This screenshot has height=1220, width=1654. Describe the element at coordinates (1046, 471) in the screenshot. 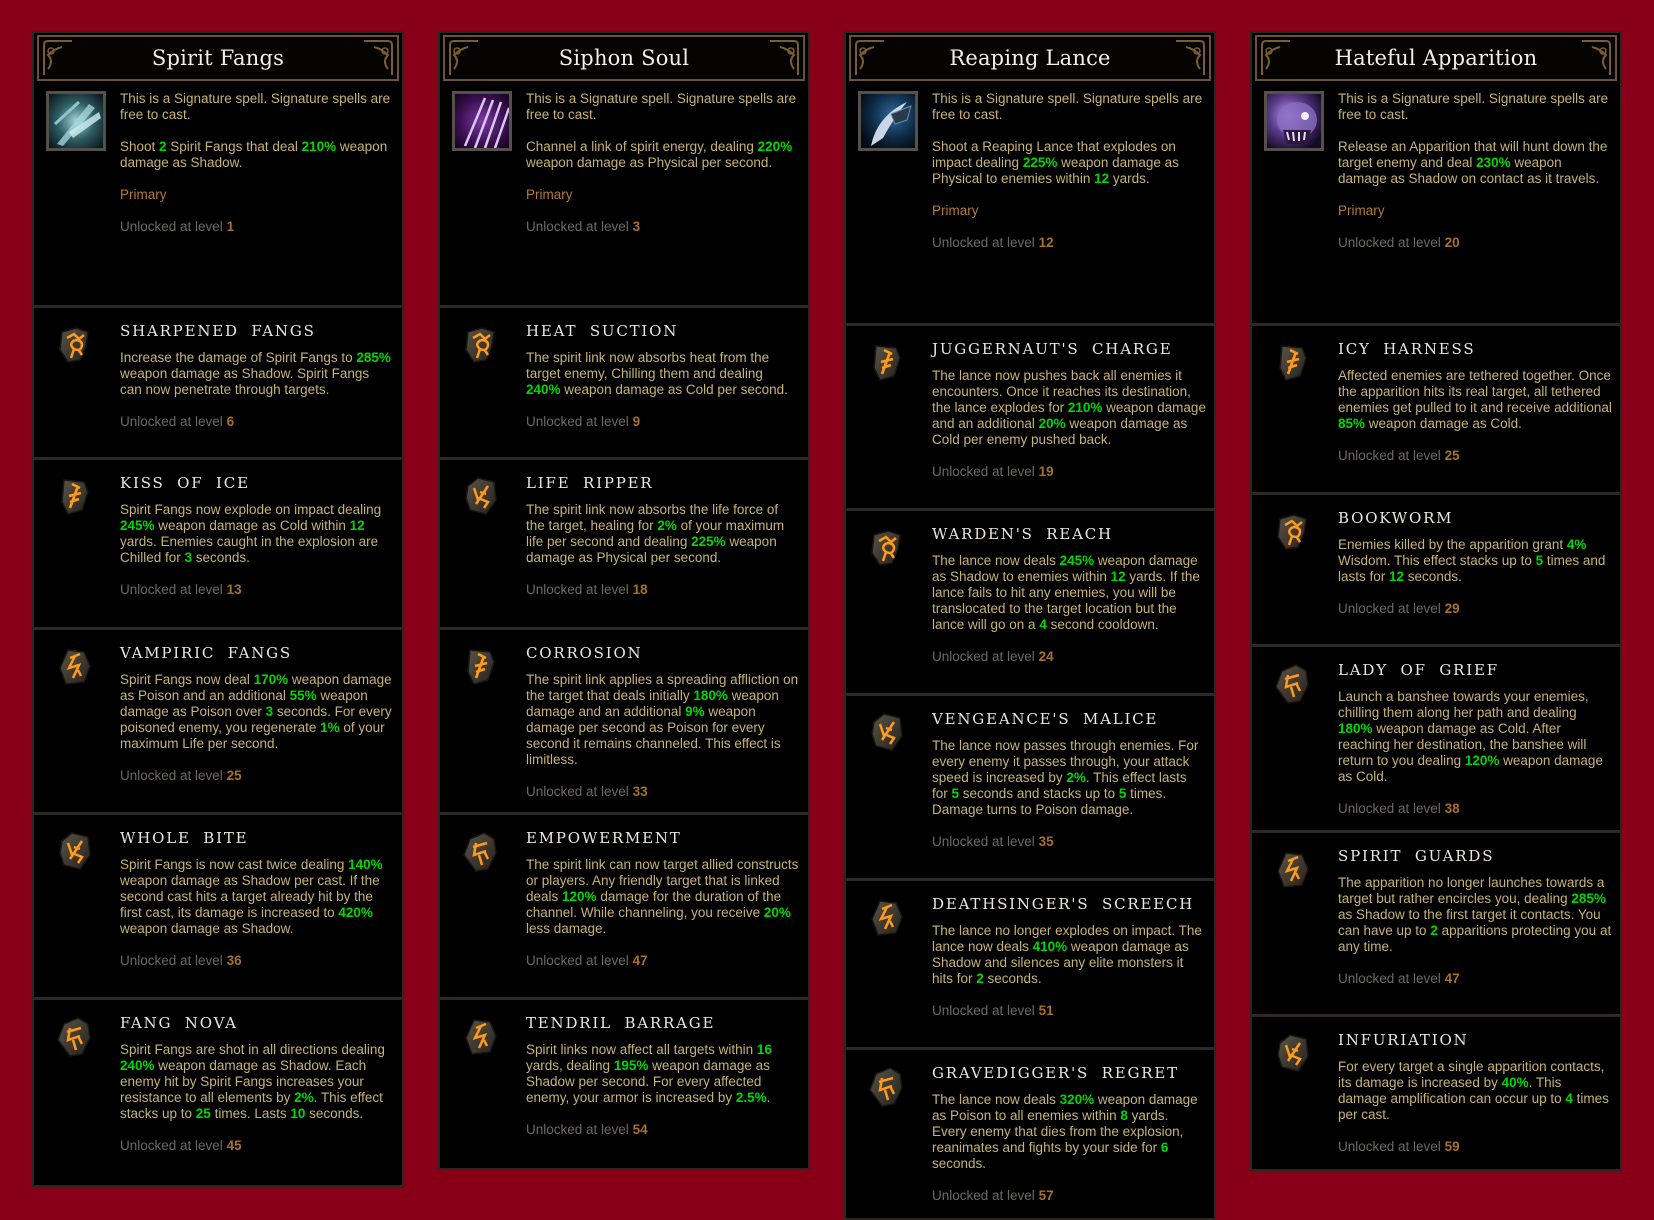

I see `unlock-level-value: 19` at that location.